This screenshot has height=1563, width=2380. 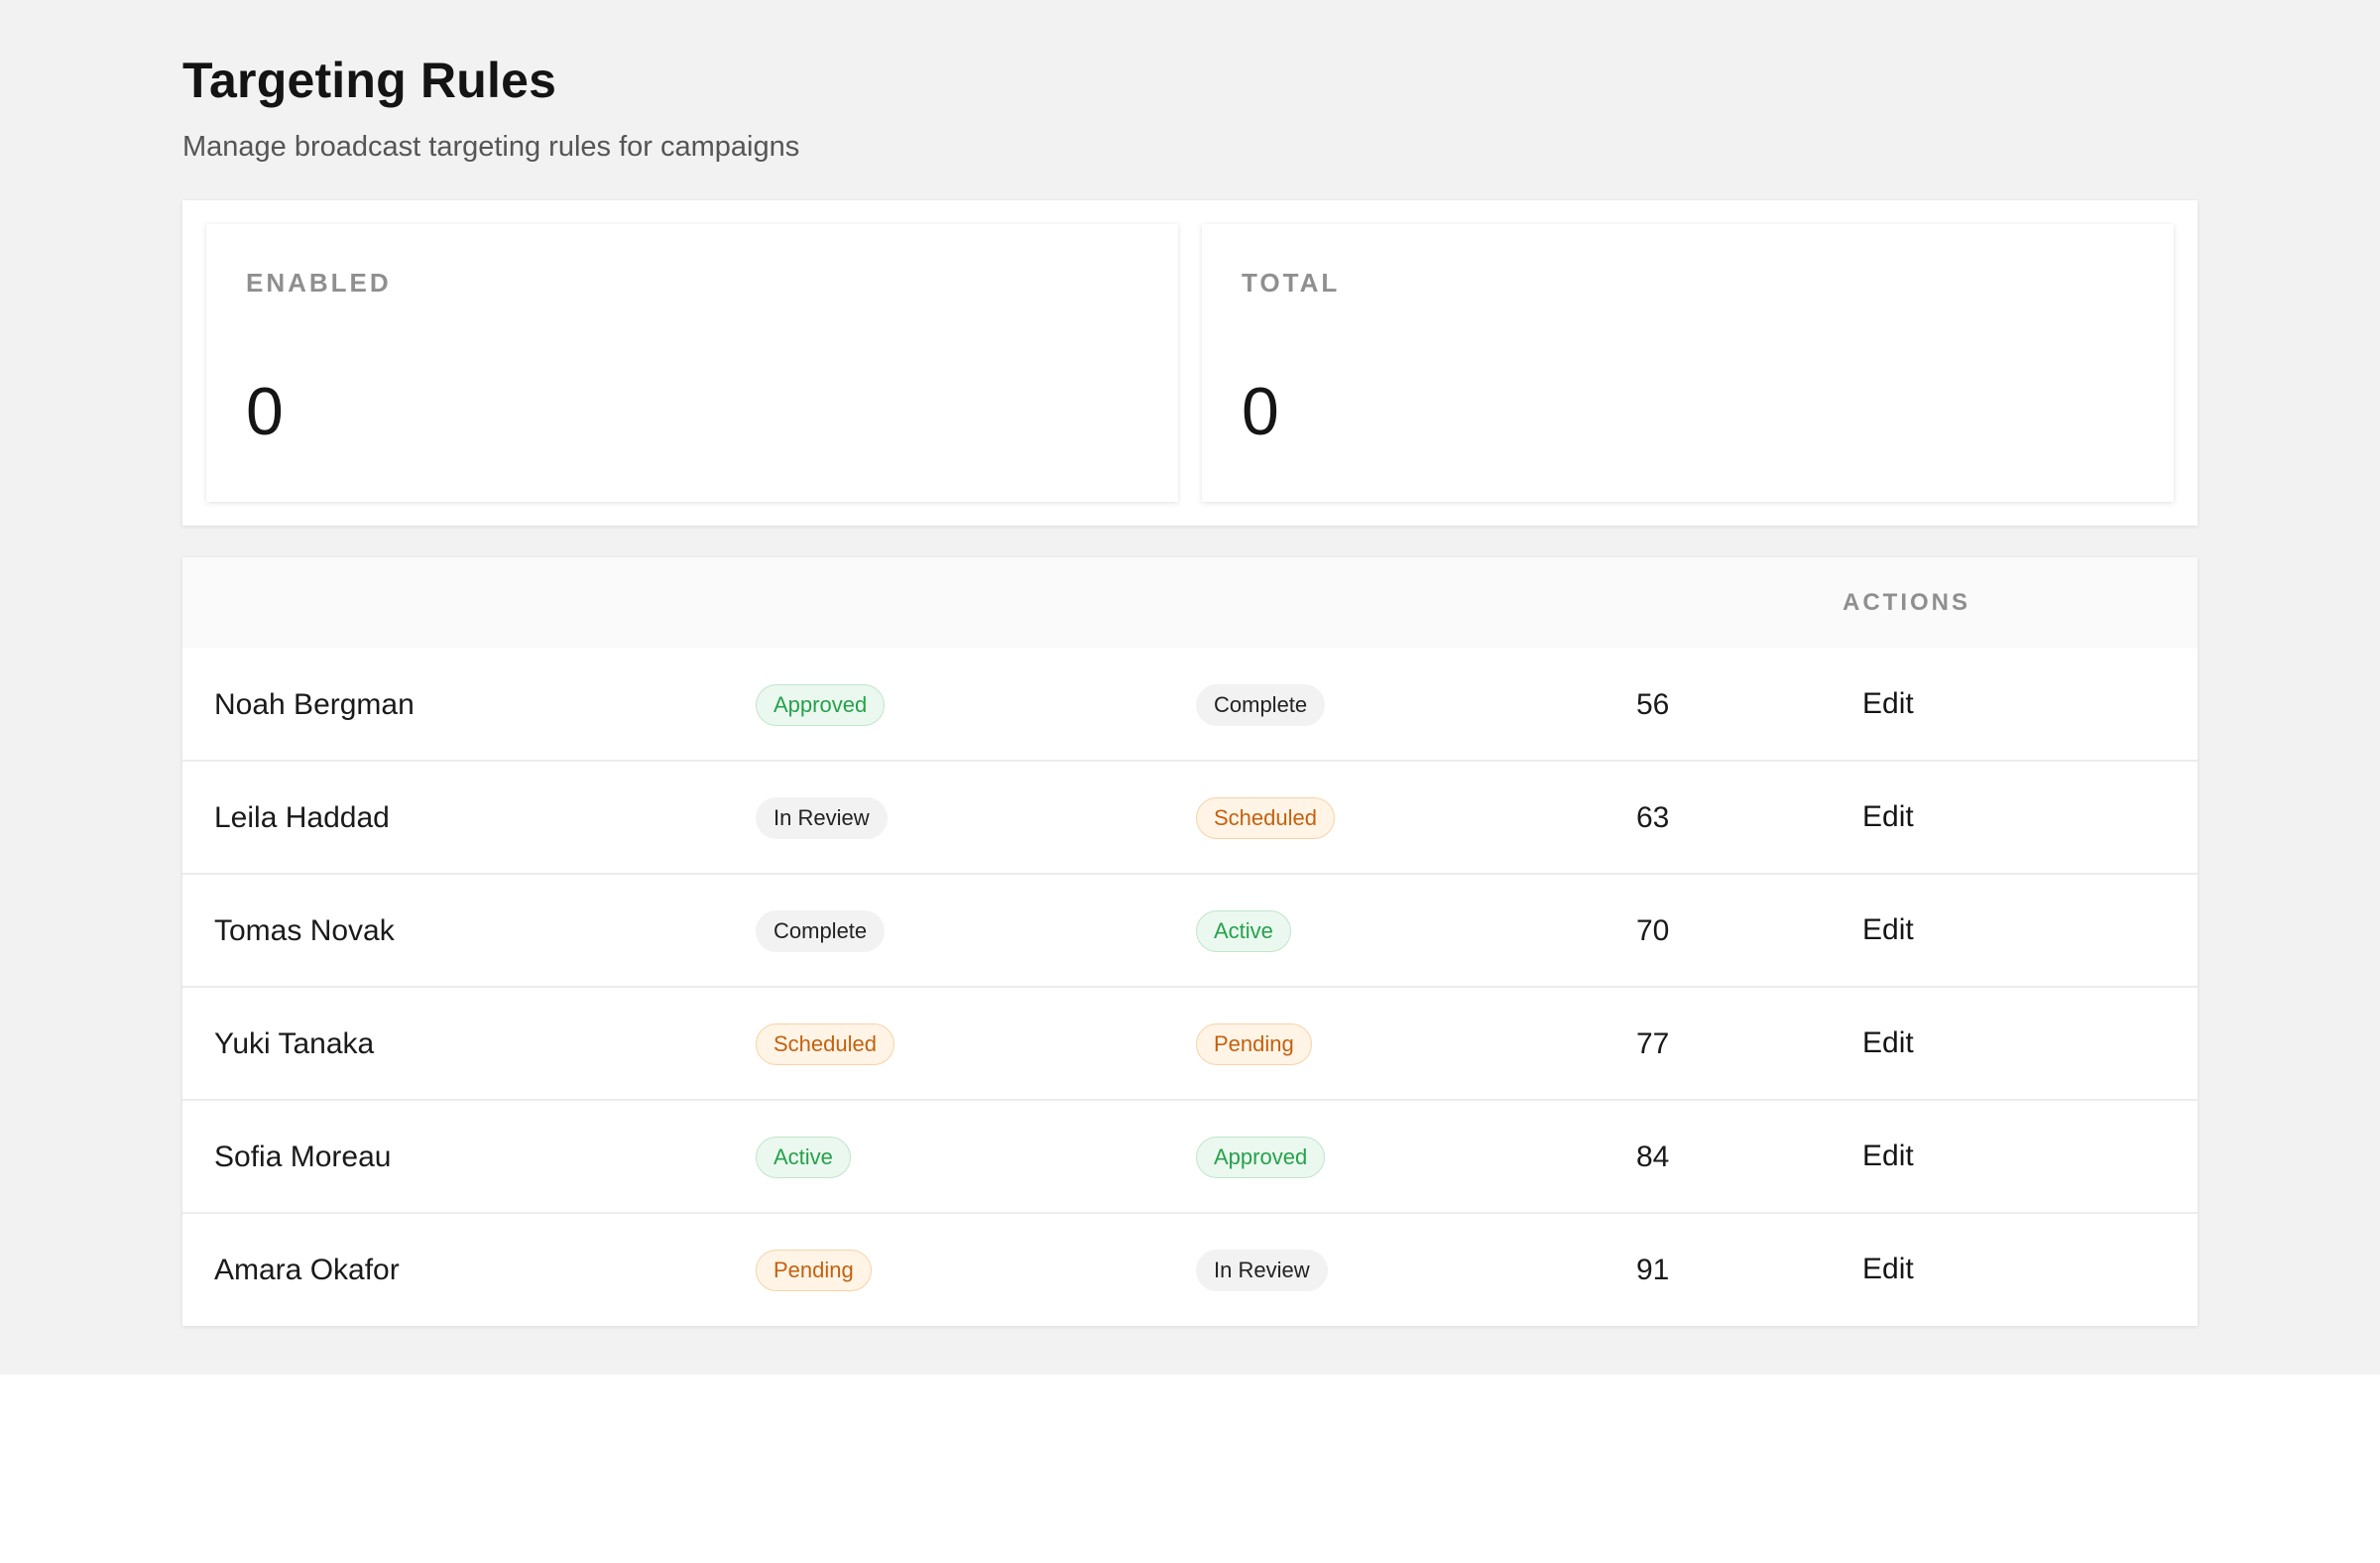 What do you see at coordinates (1653, 1157) in the screenshot?
I see `rule-value: 84` at bounding box center [1653, 1157].